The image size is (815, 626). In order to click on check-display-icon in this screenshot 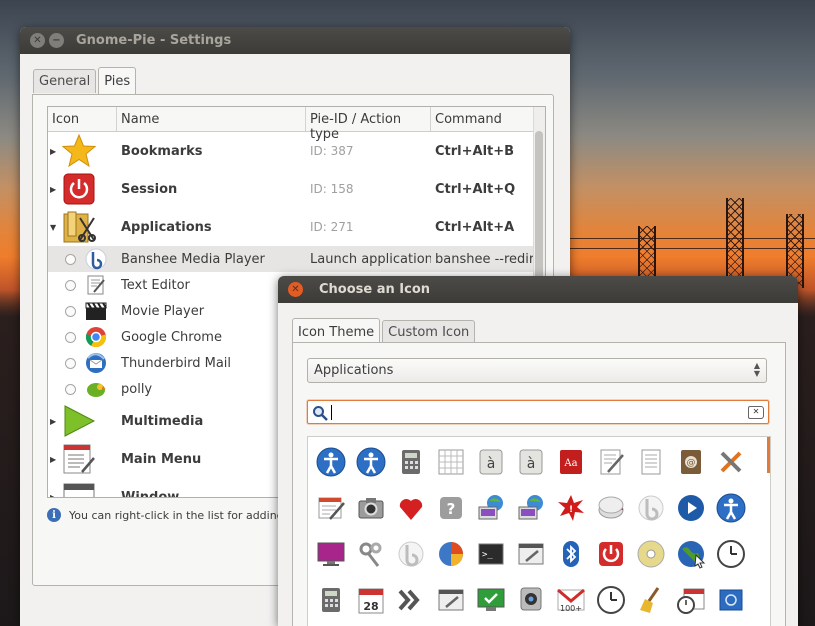, I will do `click(491, 600)`.